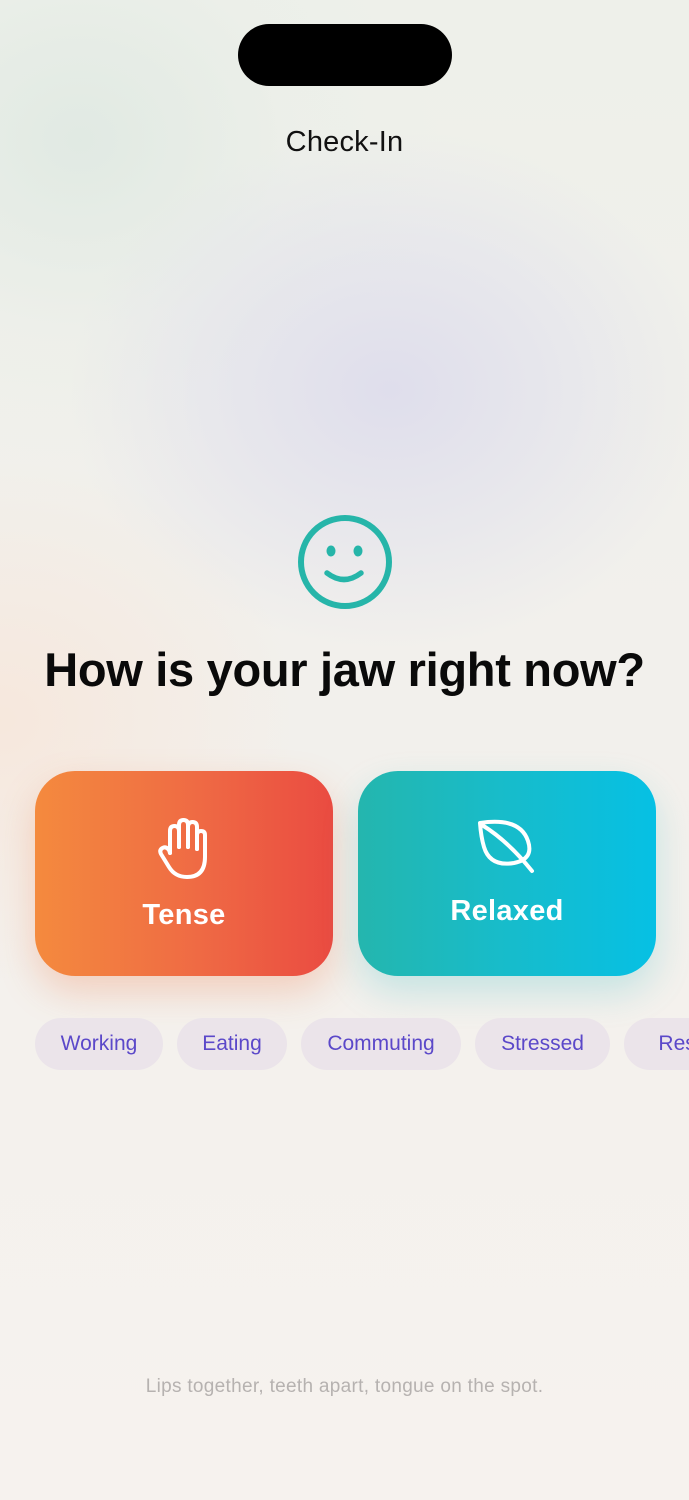 This screenshot has width=689, height=1500. Describe the element at coordinates (344, 142) in the screenshot. I see `page-title: Check-In` at that location.